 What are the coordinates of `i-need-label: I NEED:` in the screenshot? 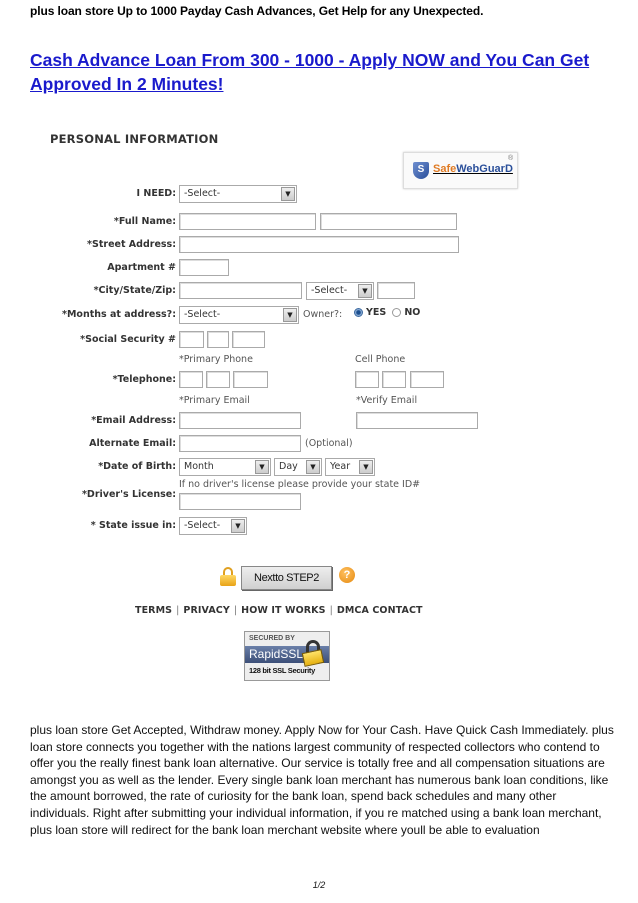 It's located at (156, 193).